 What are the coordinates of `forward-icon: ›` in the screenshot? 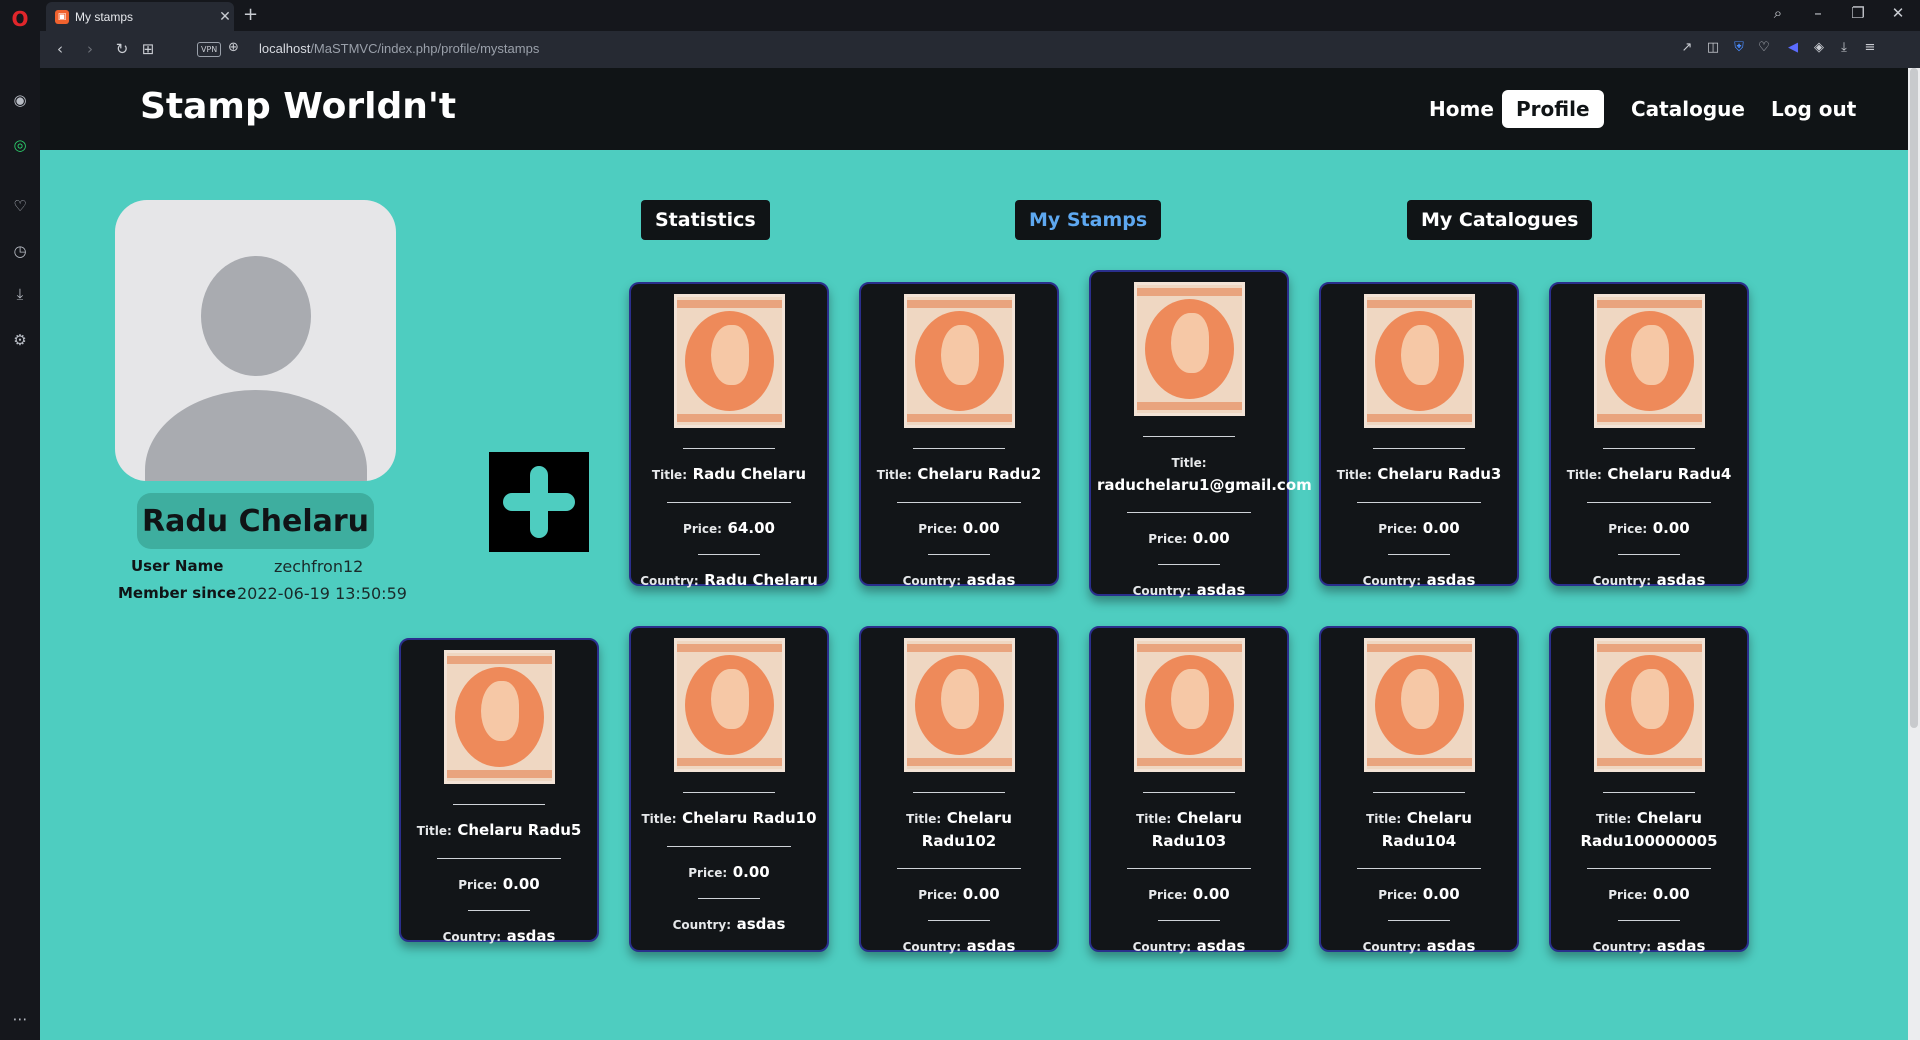 It's located at (90, 49).